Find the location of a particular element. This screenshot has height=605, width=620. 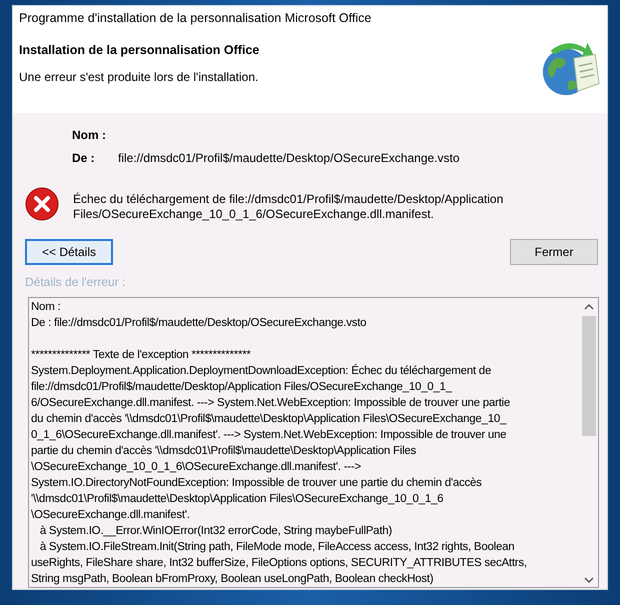

field-value: file://dmsdc01/Profil$/maudette/Desktop/OSecureExchange.vsto is located at coordinates (289, 157).